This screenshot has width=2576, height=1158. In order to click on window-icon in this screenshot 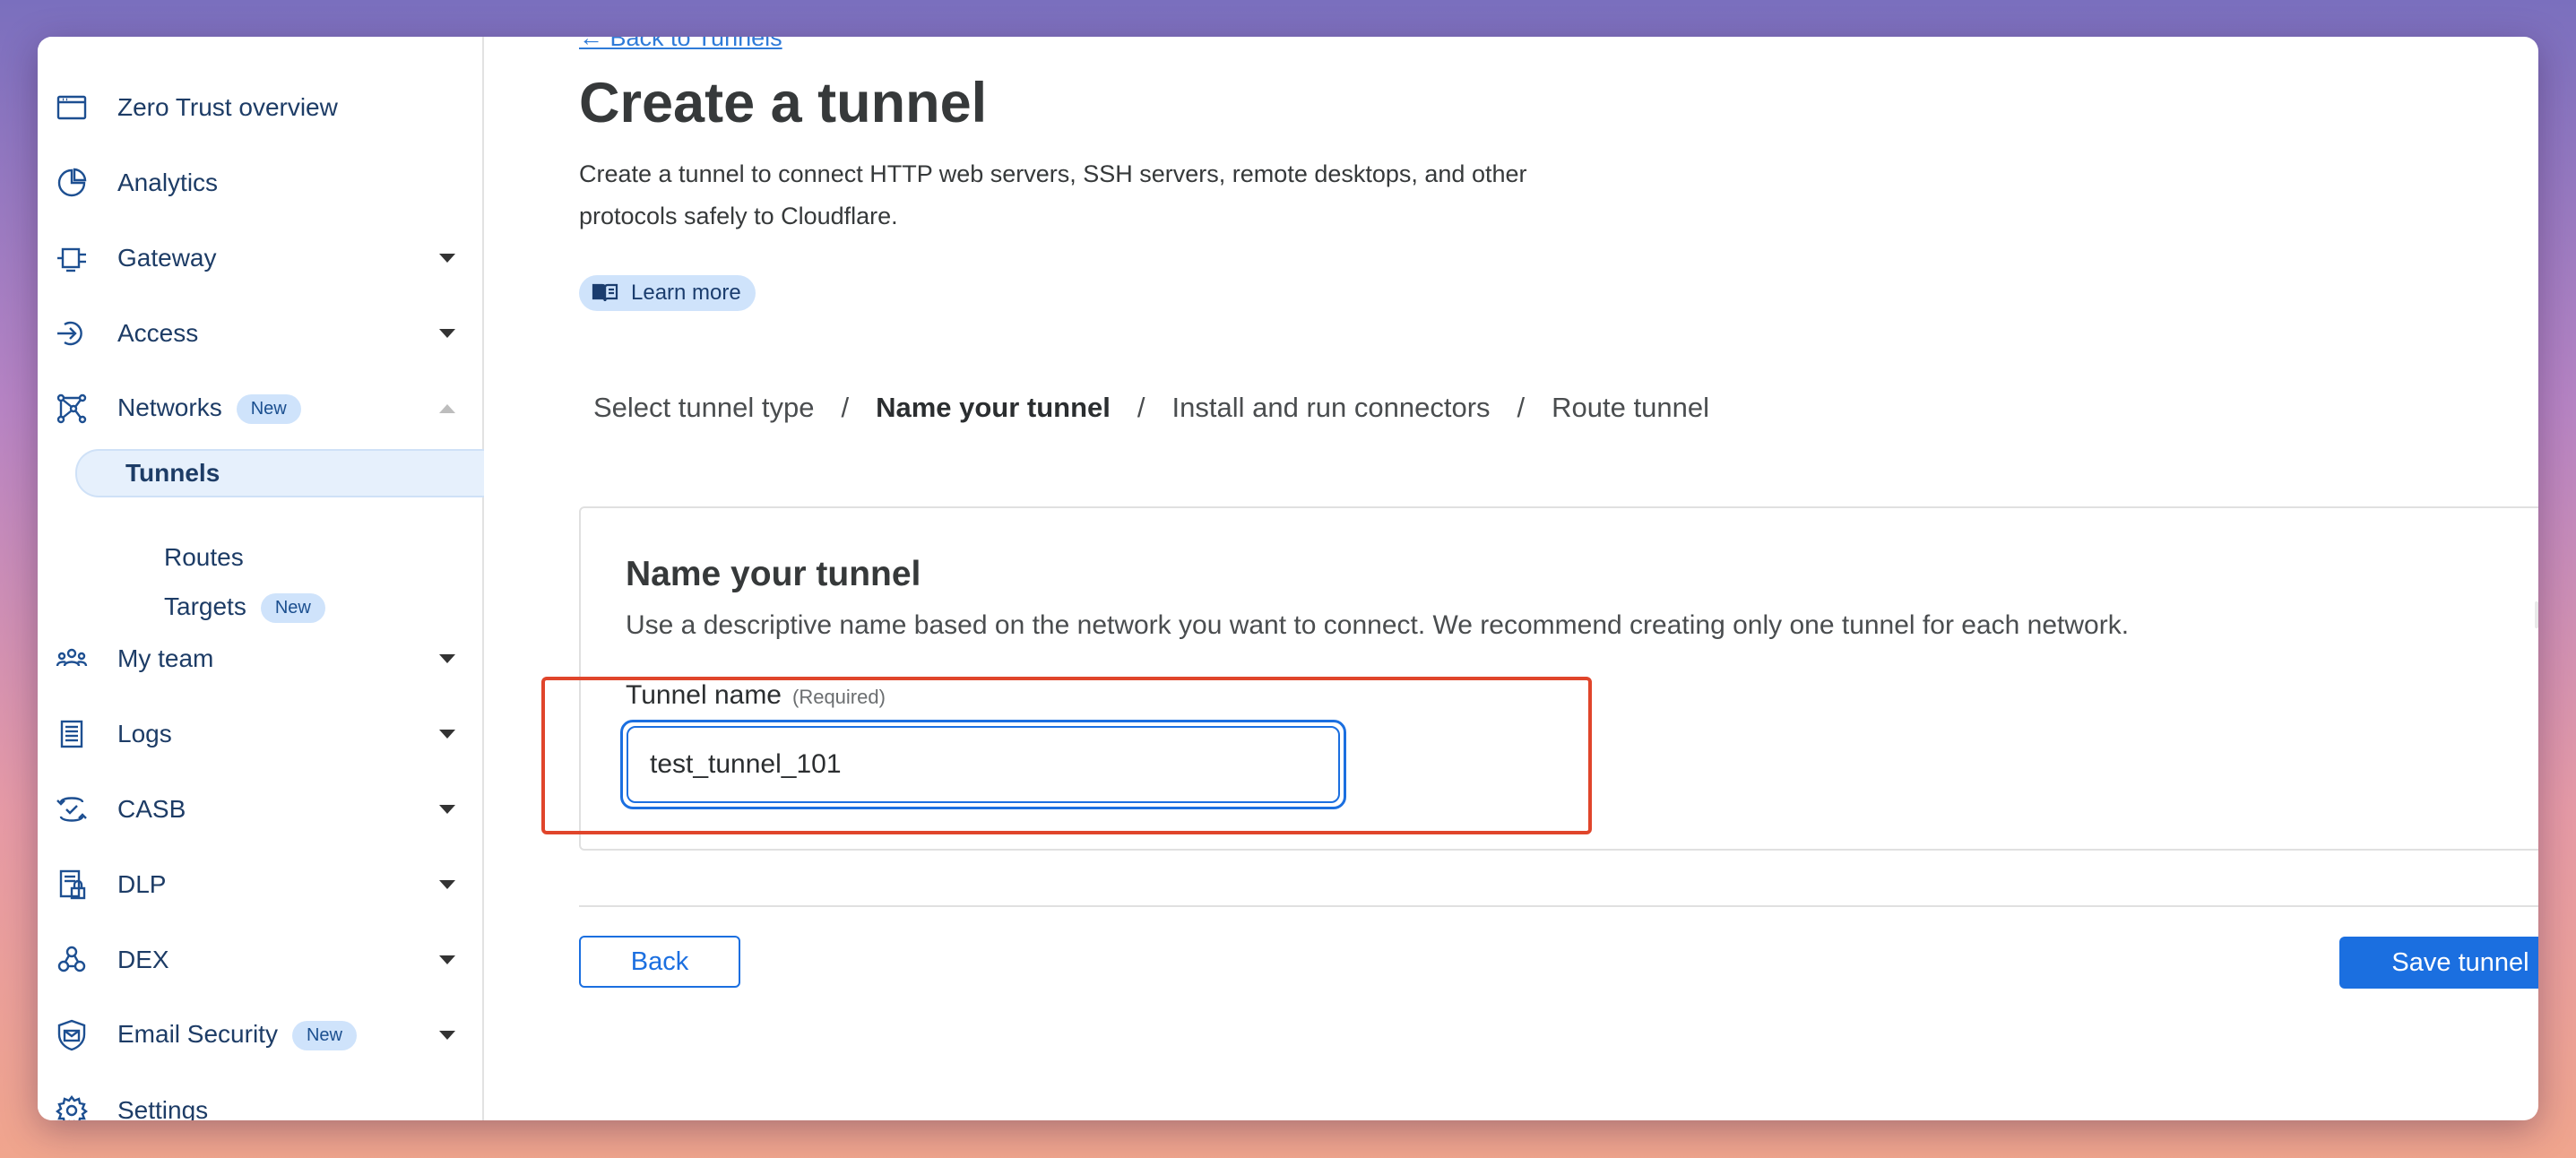, I will do `click(72, 108)`.